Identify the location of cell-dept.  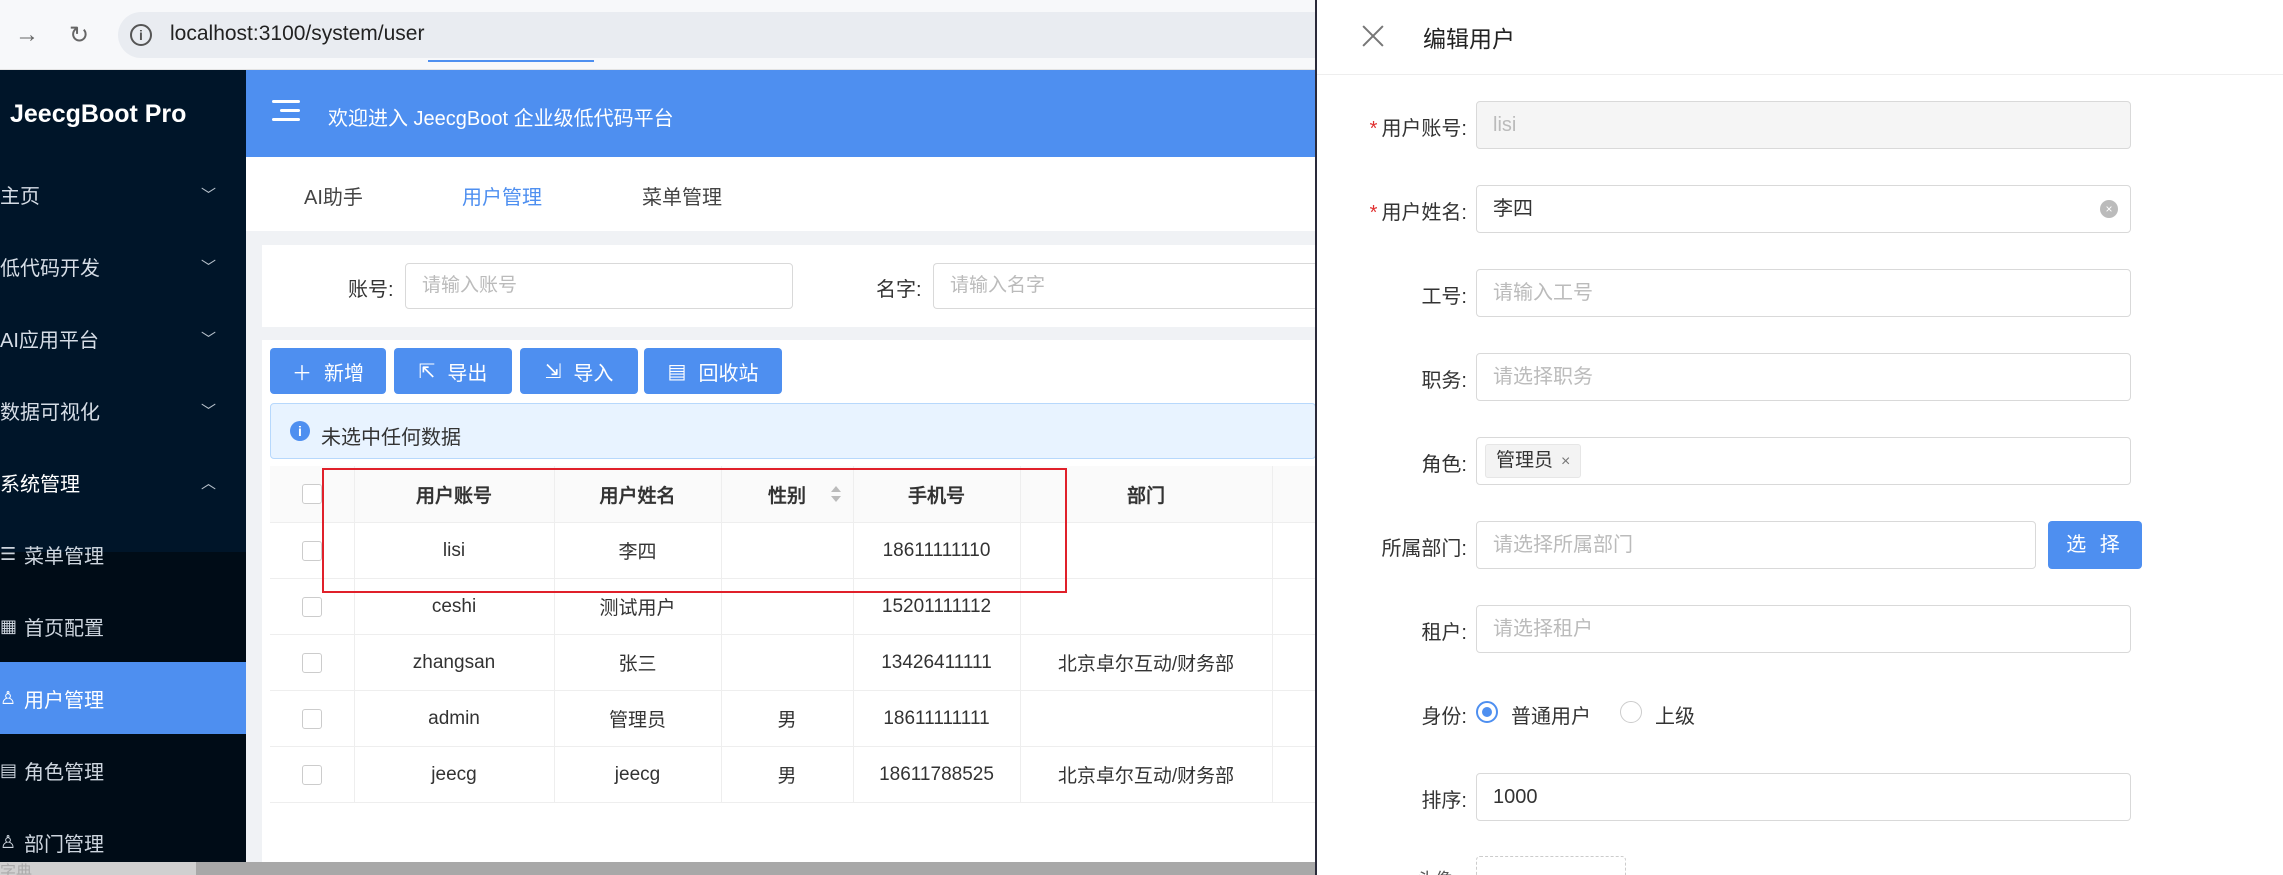
(1146, 718).